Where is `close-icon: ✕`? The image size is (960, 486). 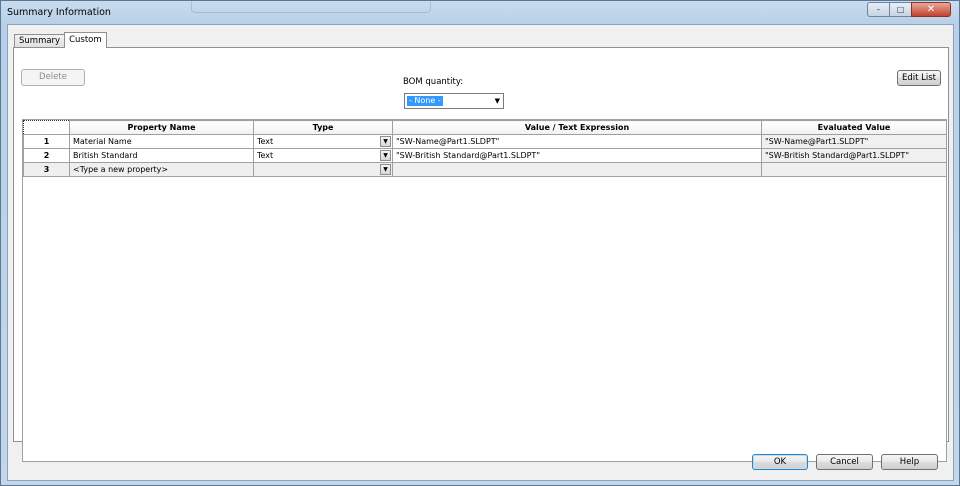
close-icon: ✕ is located at coordinates (931, 9).